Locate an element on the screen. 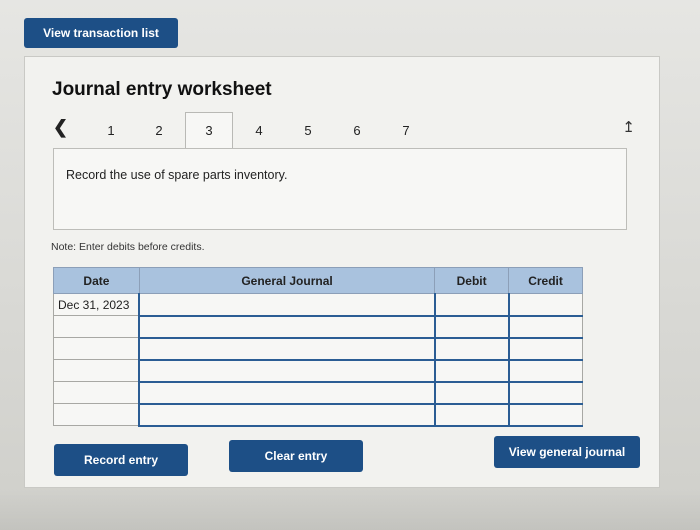 This screenshot has width=700, height=530. clear-entry-button: Clear entry is located at coordinates (296, 456).